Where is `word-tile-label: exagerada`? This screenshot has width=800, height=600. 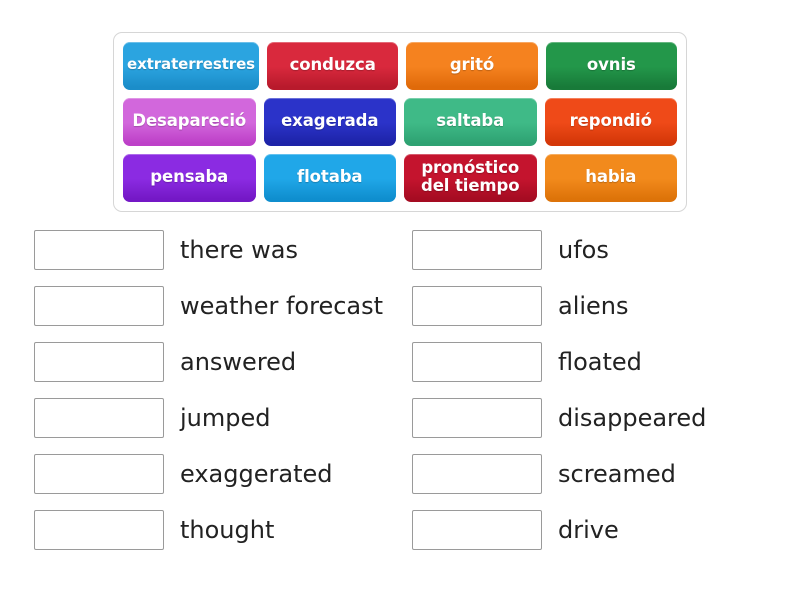
word-tile-label: exagerada is located at coordinates (330, 120).